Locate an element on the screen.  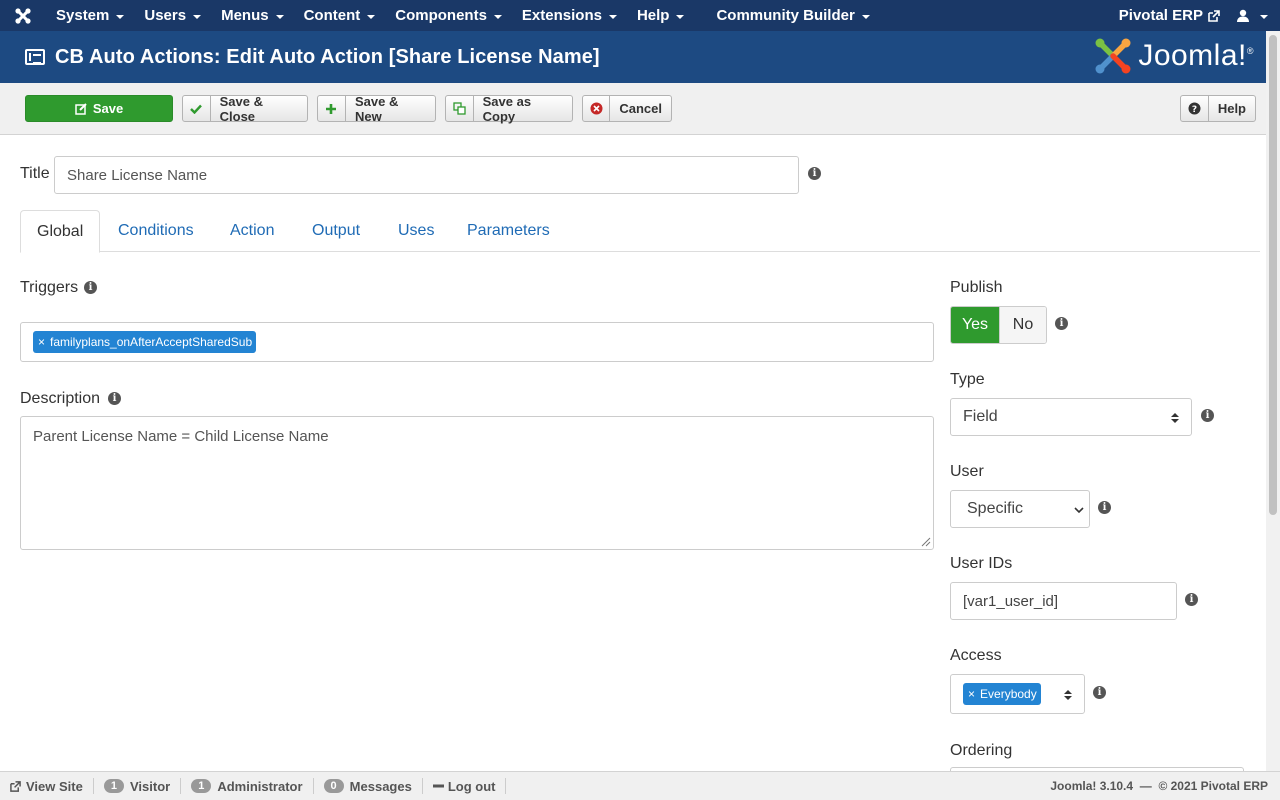
menu-system: System is located at coordinates (90, 15).